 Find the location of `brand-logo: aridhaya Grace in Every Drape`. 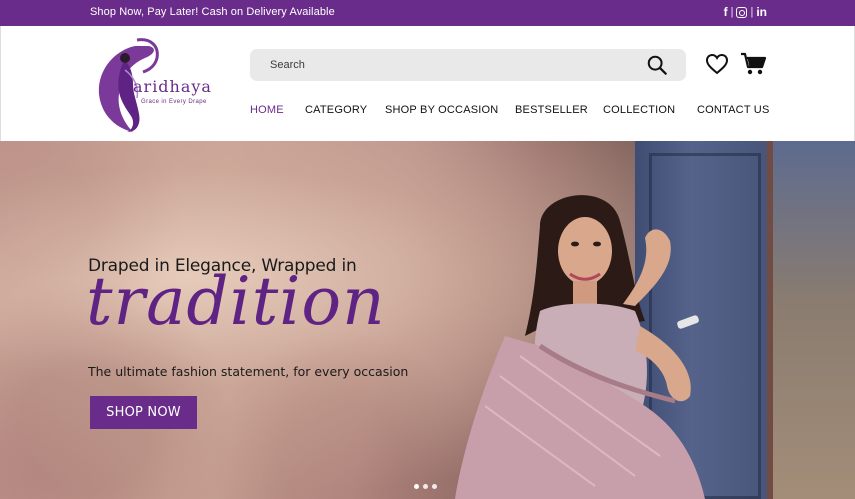

brand-logo: aridhaya Grace in Every Drape is located at coordinates (158, 86).